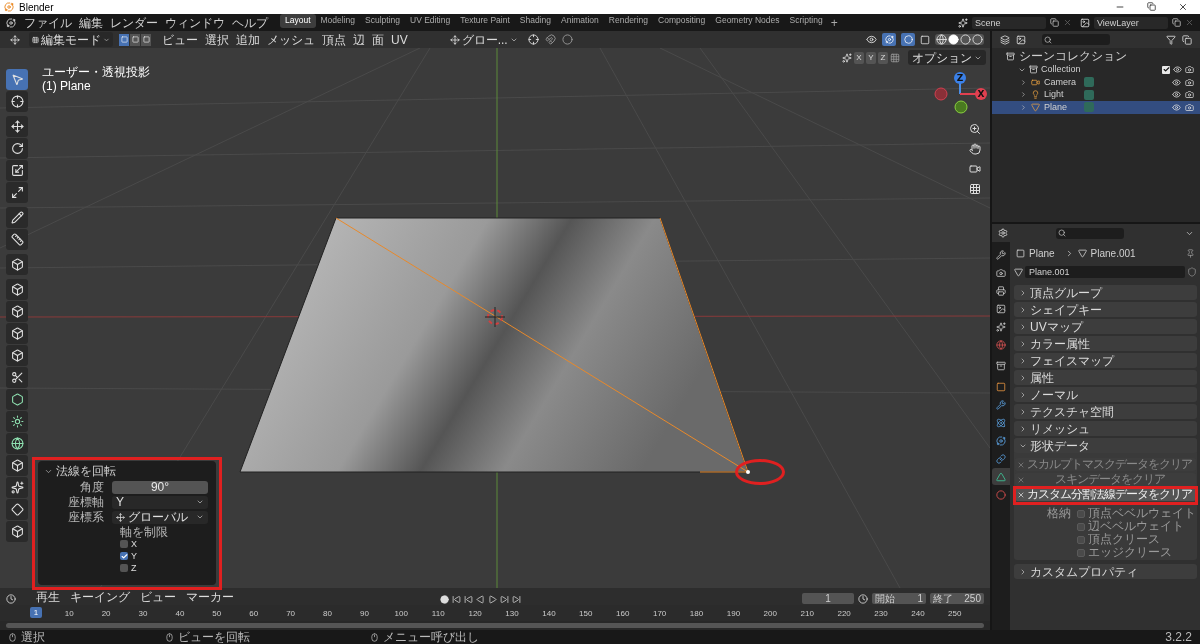 Image resolution: width=1200 pixels, height=644 pixels. I want to click on option-checkbox: 頂点ベベルウェイト, so click(1136, 513).